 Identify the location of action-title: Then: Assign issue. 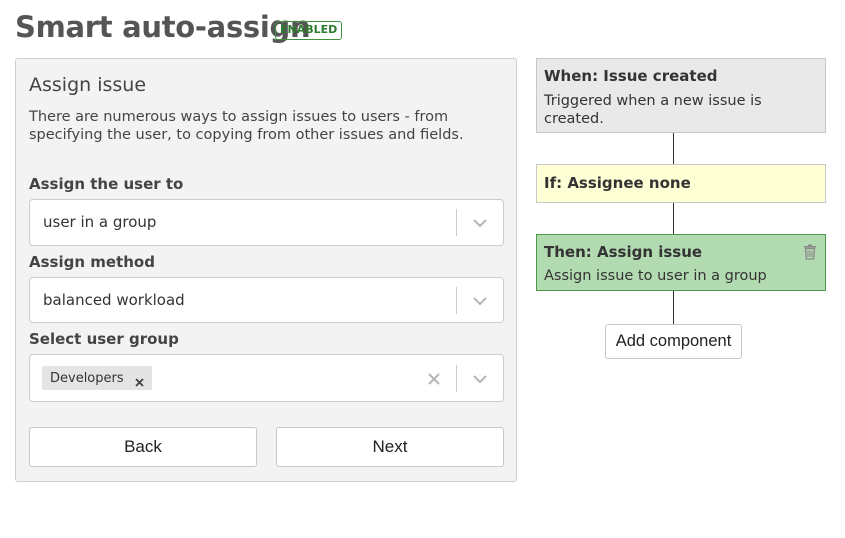
(623, 252).